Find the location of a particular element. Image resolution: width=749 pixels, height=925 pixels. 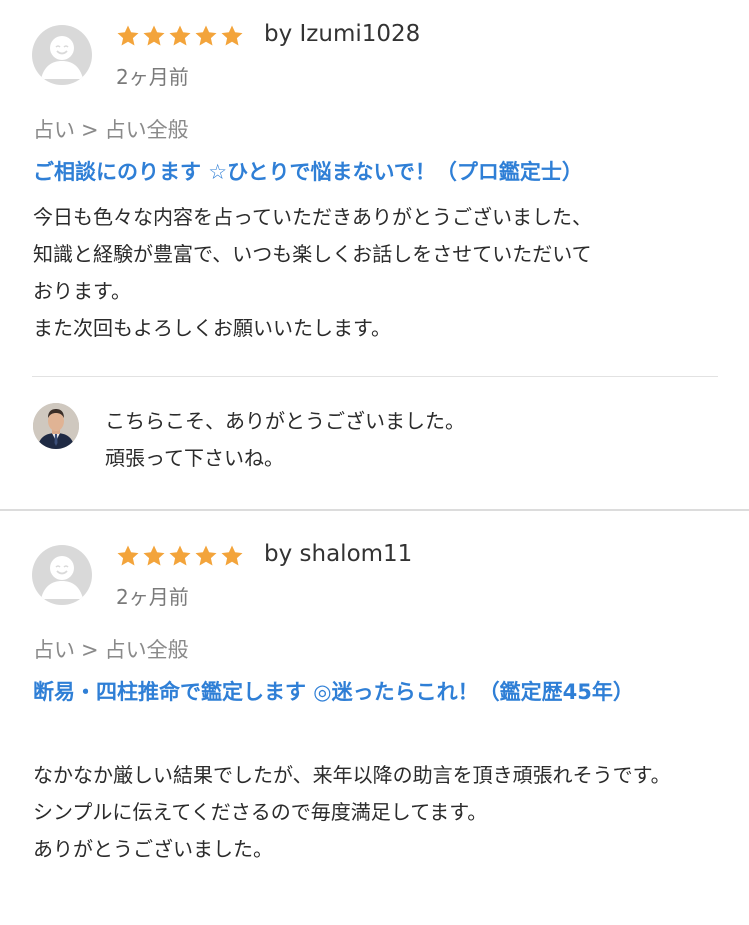

service-title-link: 断易・四柱推命で鑑定します ◎迷ったらこれ！（鑑定歴45年） is located at coordinates (363, 692).